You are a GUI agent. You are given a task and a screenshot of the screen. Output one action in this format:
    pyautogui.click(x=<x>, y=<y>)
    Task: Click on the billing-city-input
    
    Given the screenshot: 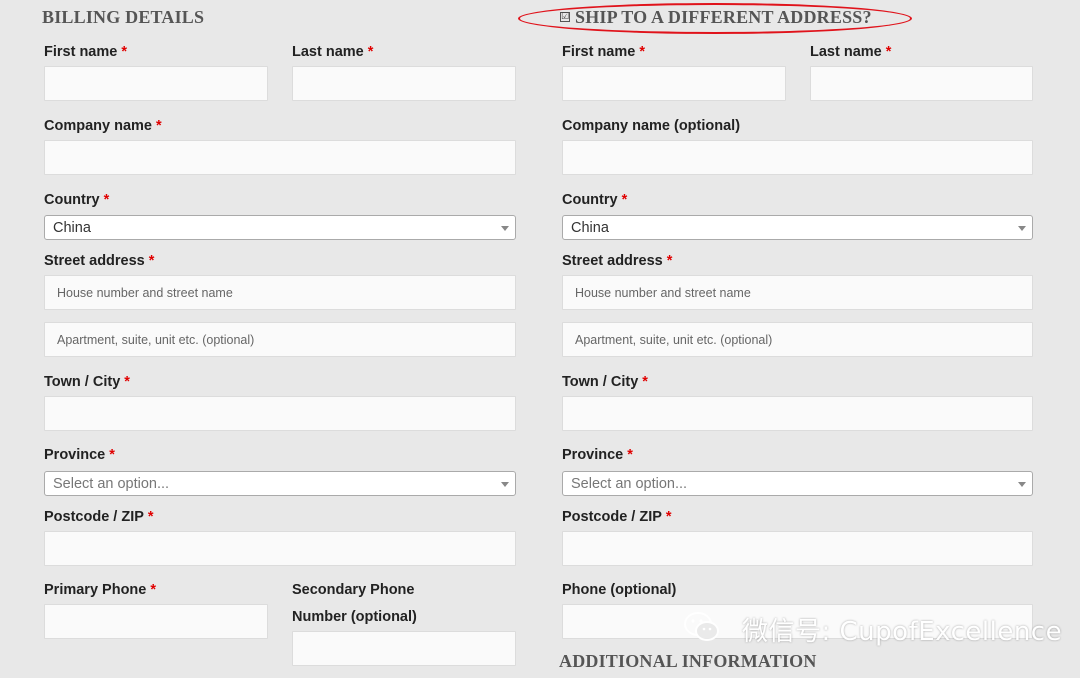 What is the action you would take?
    pyautogui.click(x=280, y=413)
    